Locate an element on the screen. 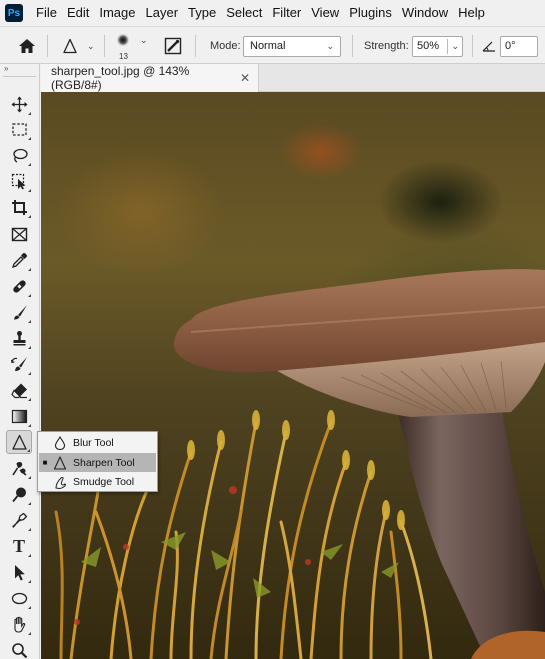 This screenshot has width=545, height=659. angle-field: 0° is located at coordinates (519, 46).